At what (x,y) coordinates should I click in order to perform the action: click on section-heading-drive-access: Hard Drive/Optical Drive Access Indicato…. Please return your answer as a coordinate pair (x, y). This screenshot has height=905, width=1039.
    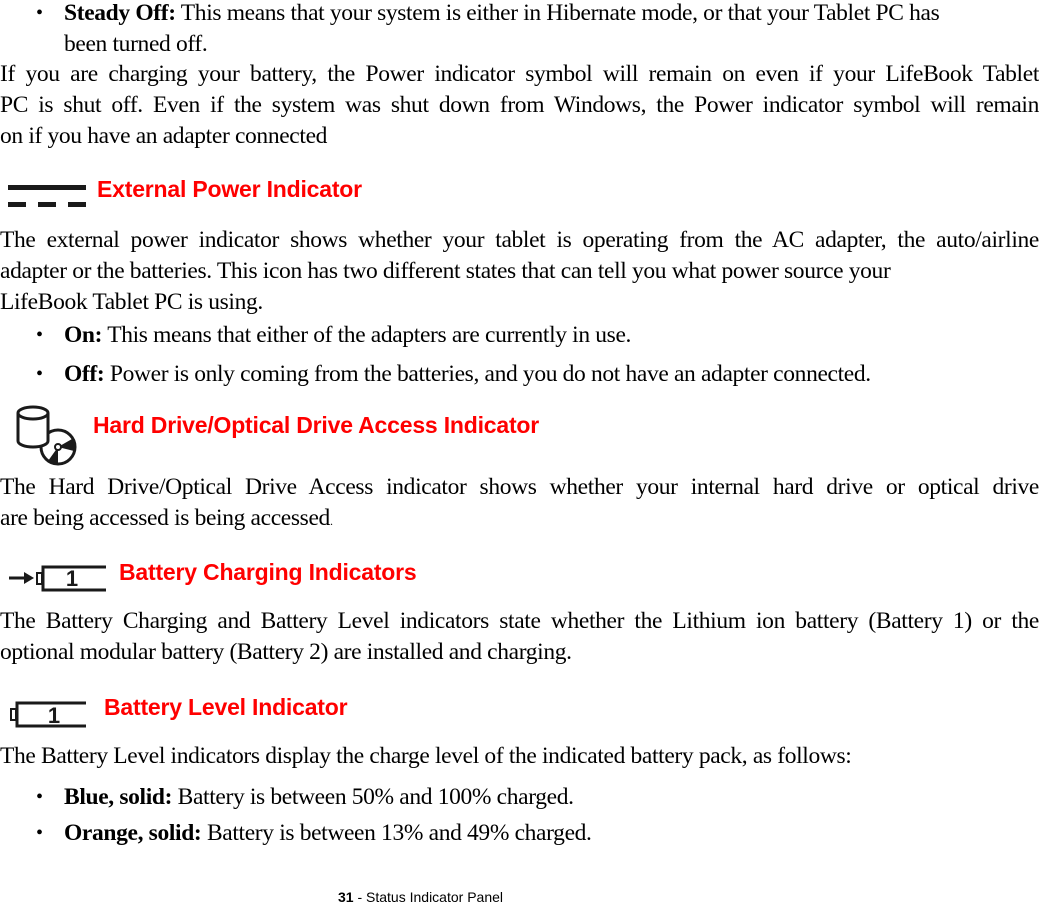
    Looking at the image, I should click on (316, 425).